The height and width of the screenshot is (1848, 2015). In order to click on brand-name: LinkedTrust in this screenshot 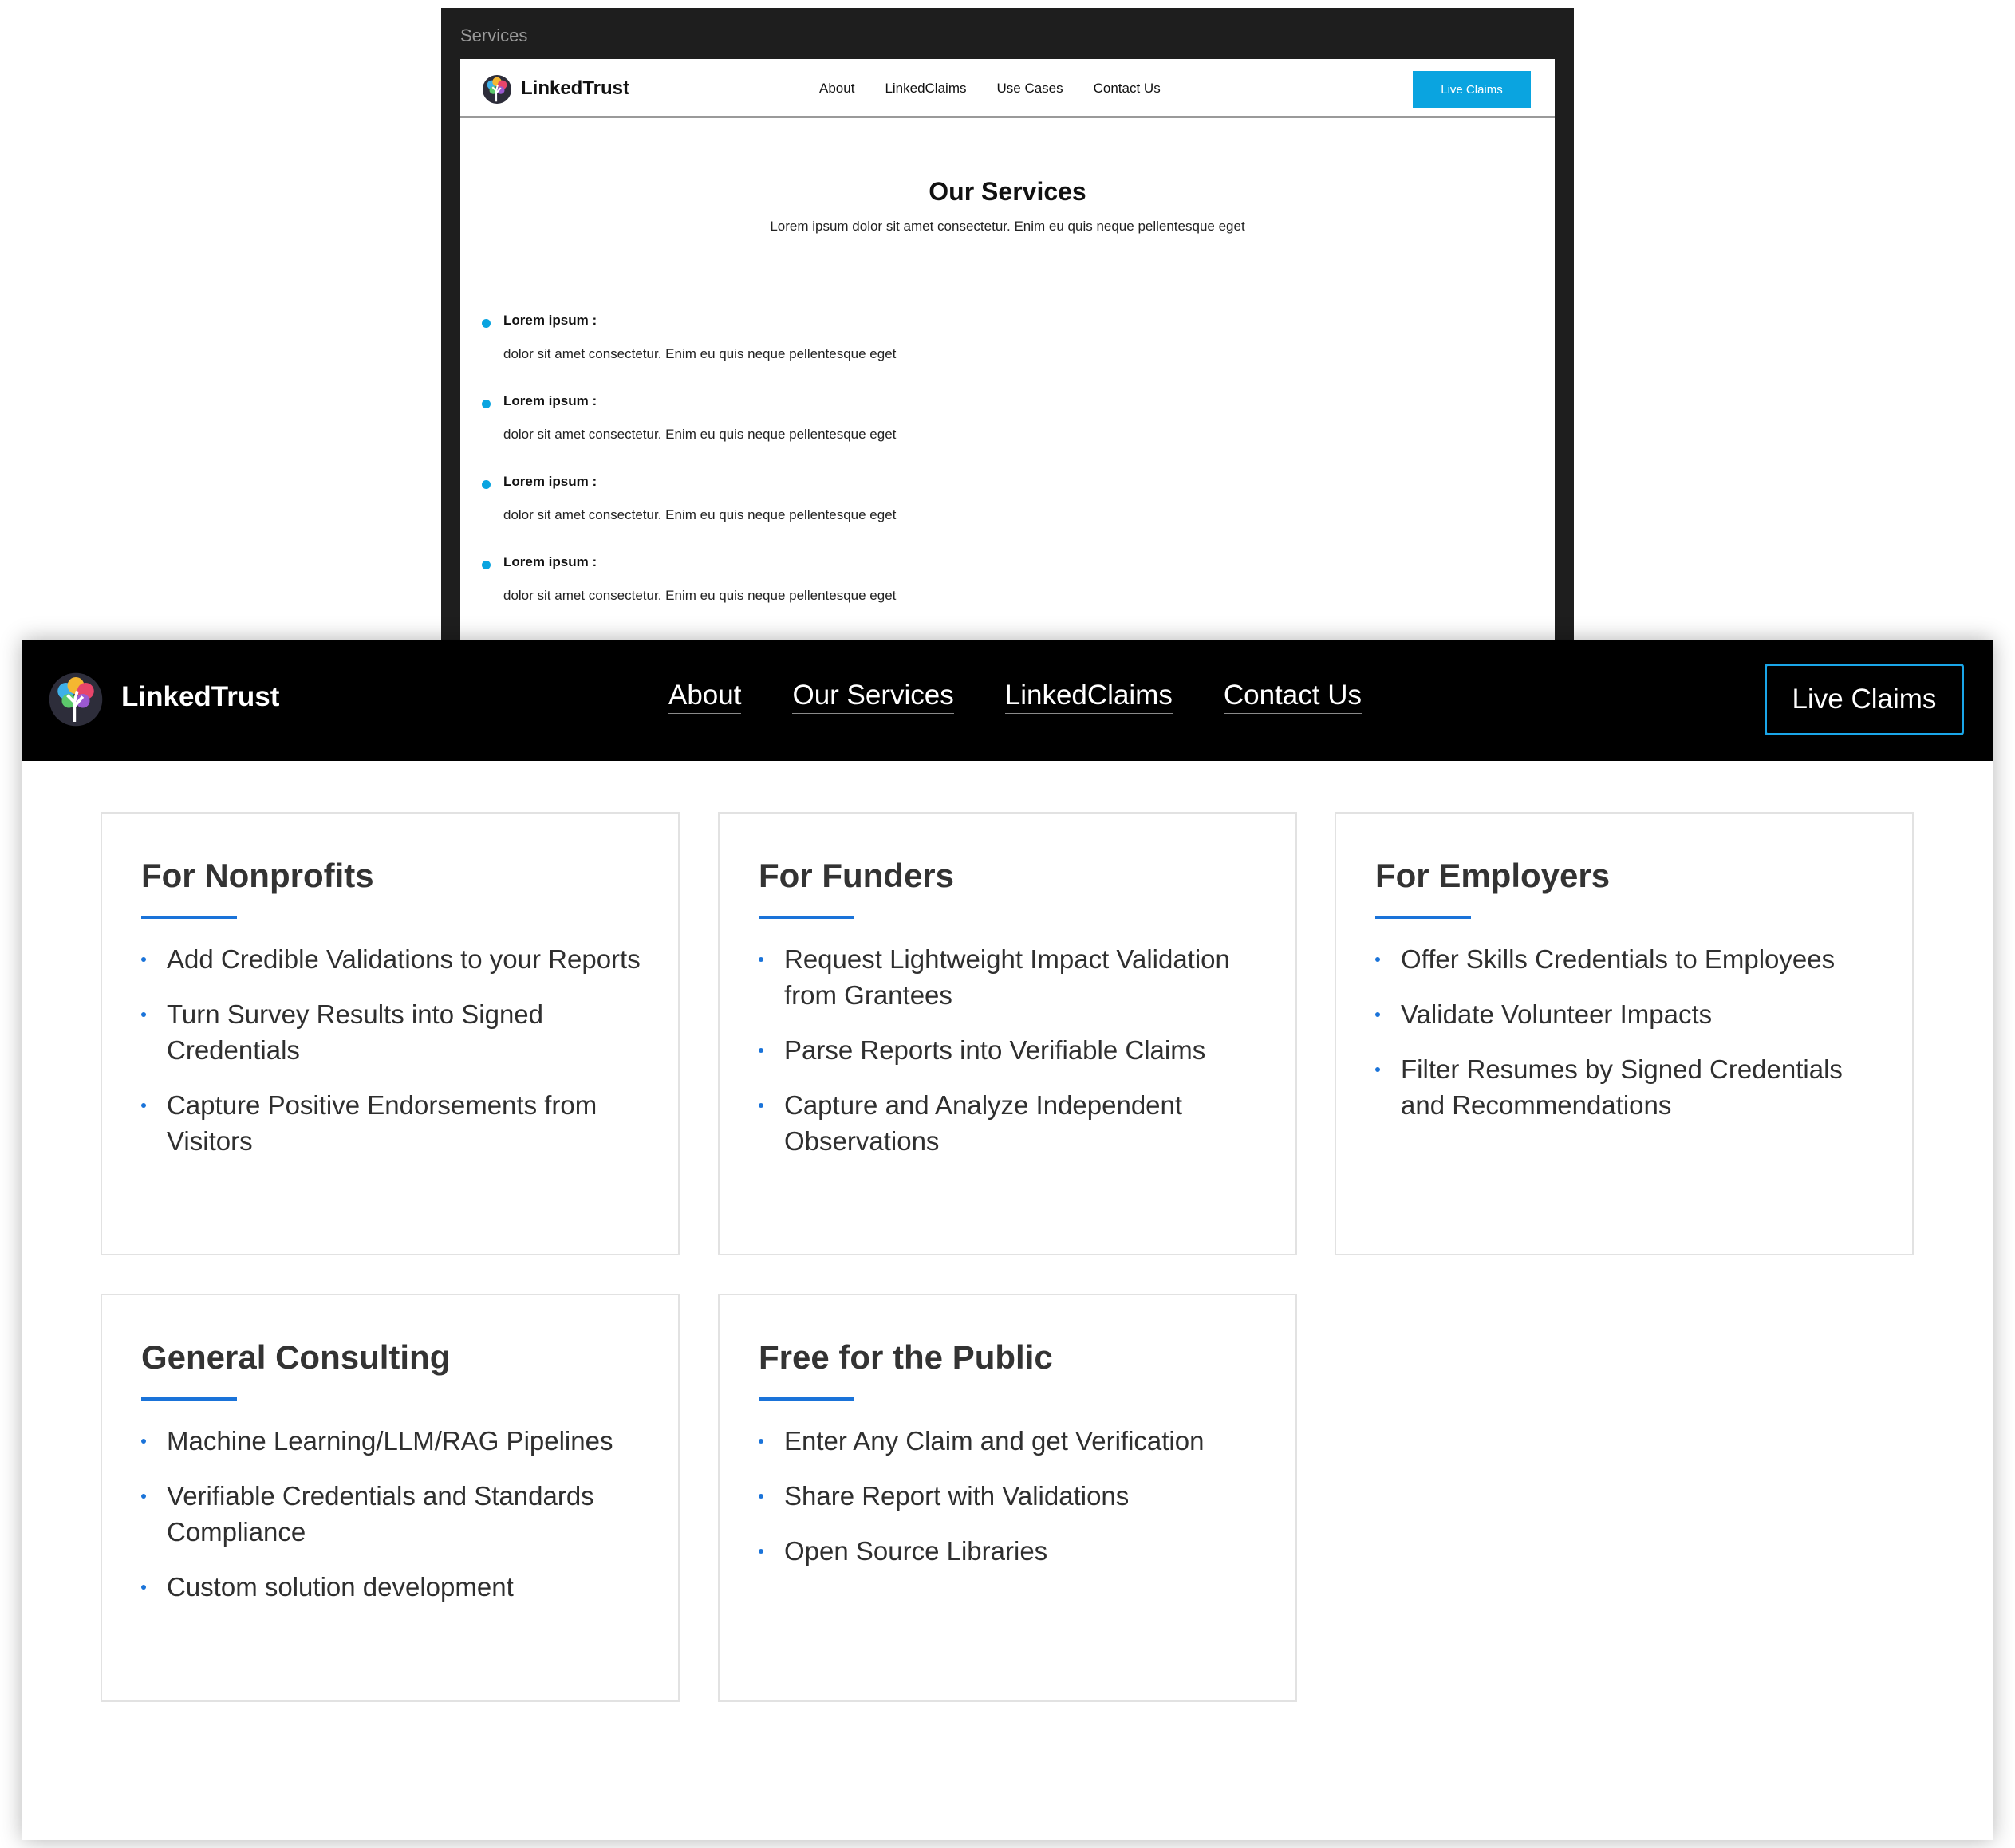, I will do `click(200, 697)`.